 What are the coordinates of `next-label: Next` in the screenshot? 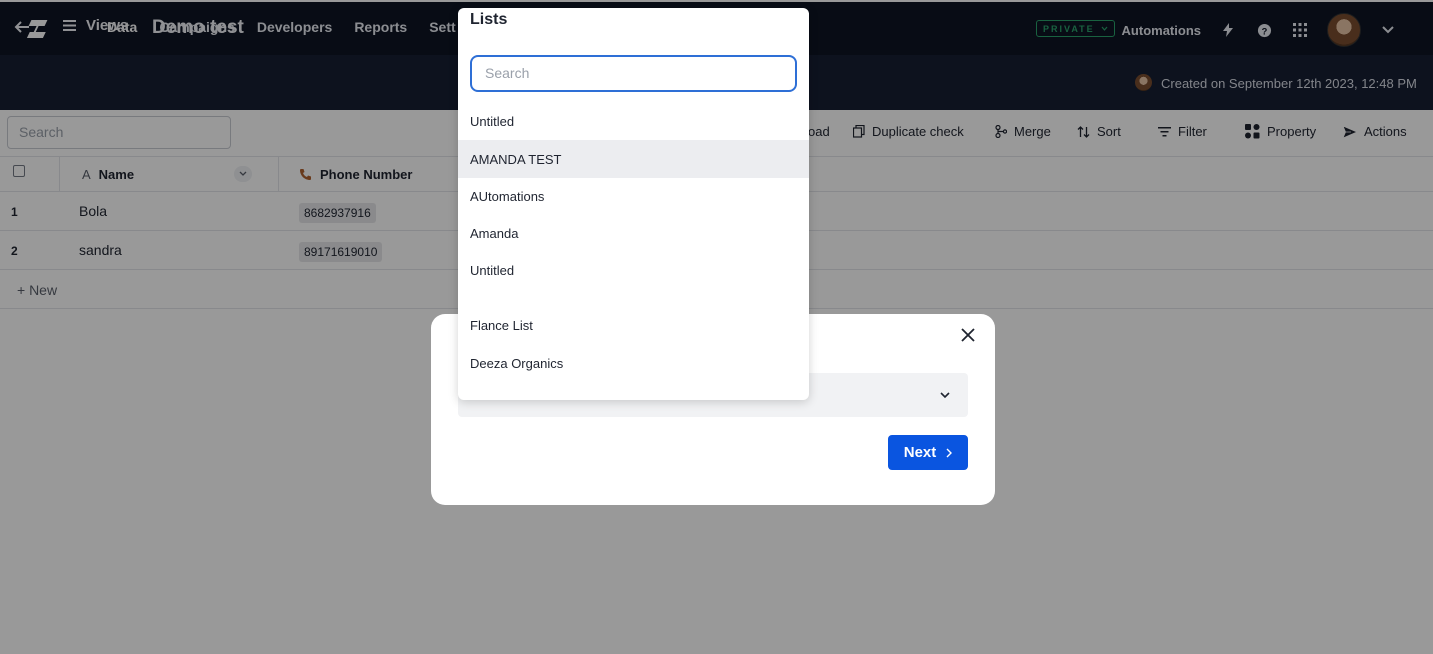 It's located at (920, 452).